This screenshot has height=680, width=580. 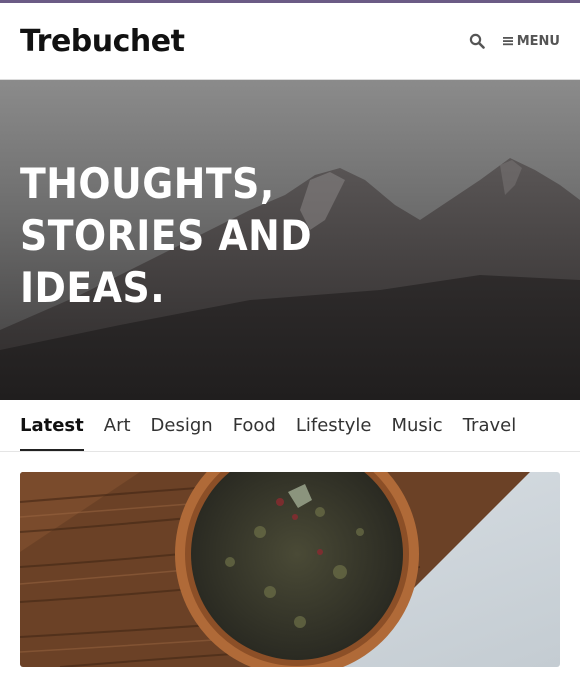 I want to click on hero-title-line: THOUGHTS,, so click(x=147, y=183).